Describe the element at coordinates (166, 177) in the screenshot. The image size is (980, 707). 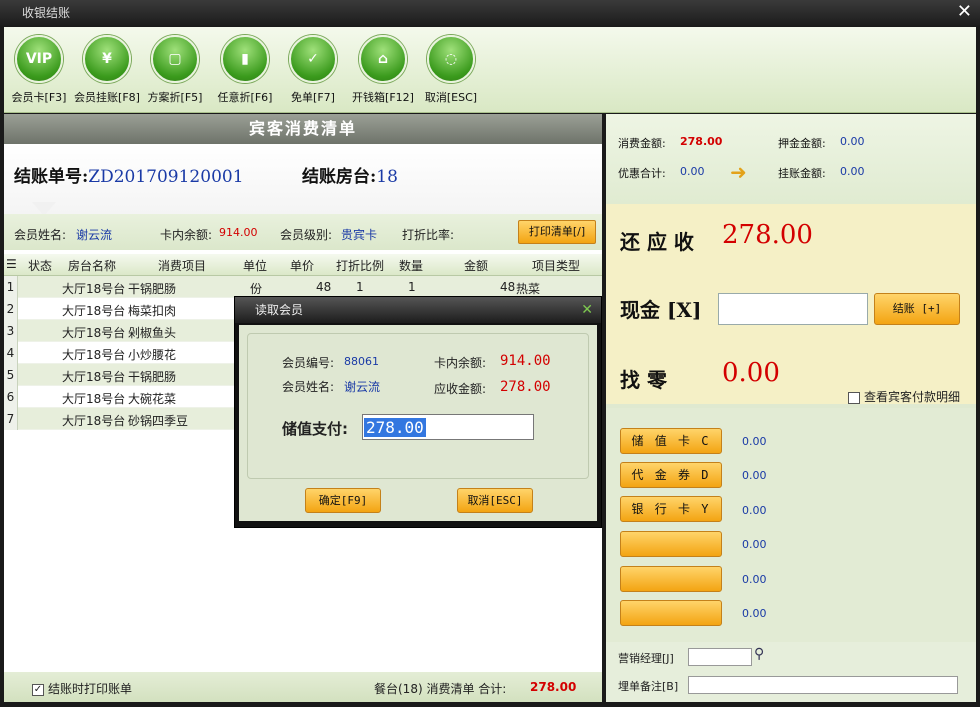
I see `bill-no: ZD201709120001` at that location.